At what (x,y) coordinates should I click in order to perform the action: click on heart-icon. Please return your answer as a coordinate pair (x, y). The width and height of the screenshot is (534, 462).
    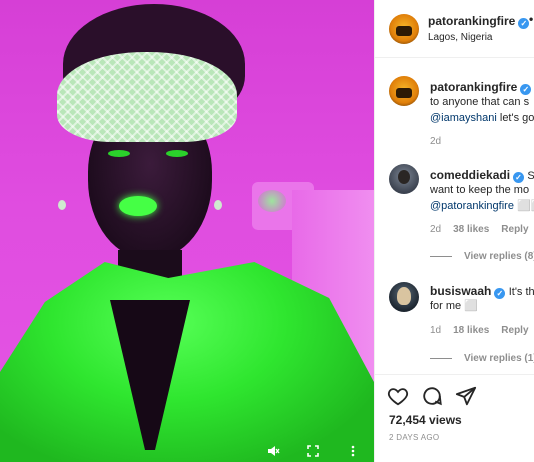
    Looking at the image, I should click on (398, 396).